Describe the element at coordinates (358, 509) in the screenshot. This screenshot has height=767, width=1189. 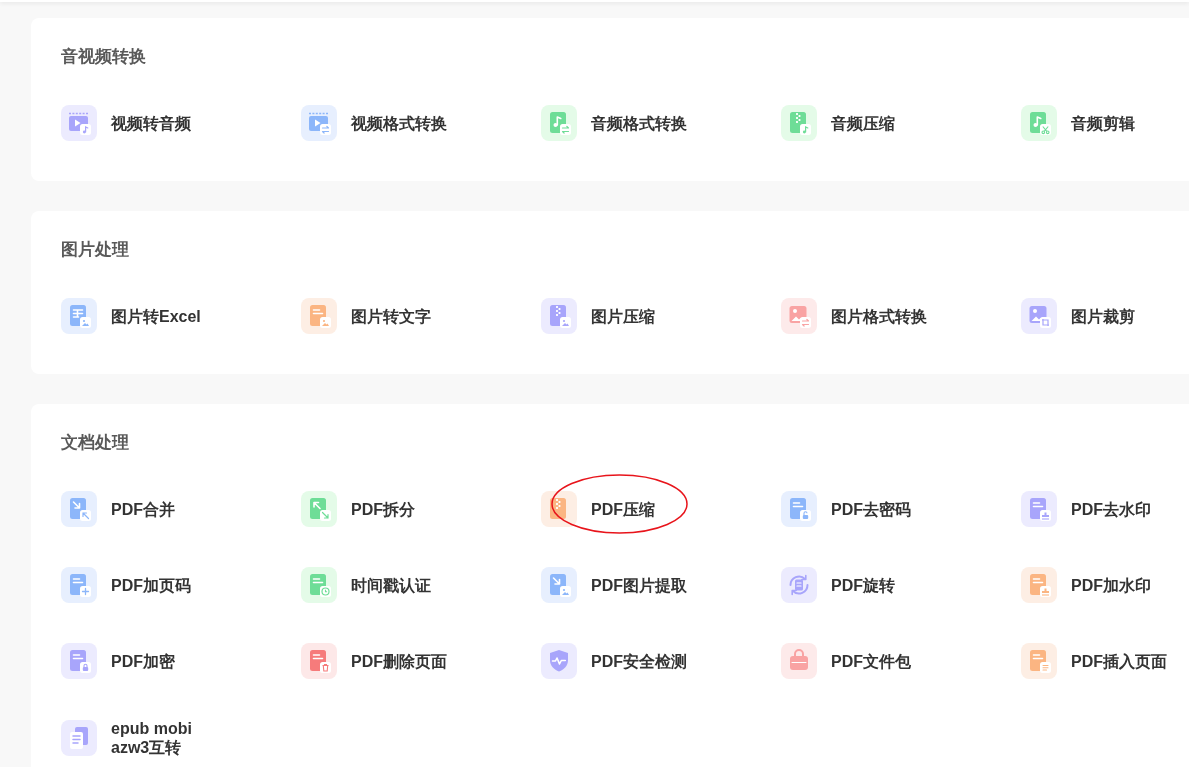
I see `tool-link: PDF拆分` at that location.